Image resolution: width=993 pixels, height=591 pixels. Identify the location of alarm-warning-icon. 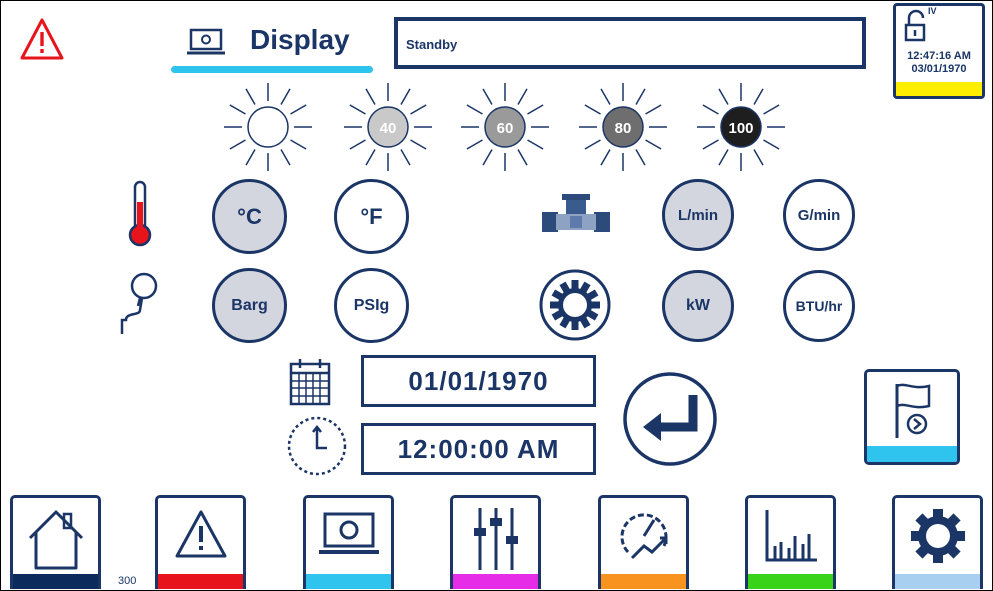
(42, 39).